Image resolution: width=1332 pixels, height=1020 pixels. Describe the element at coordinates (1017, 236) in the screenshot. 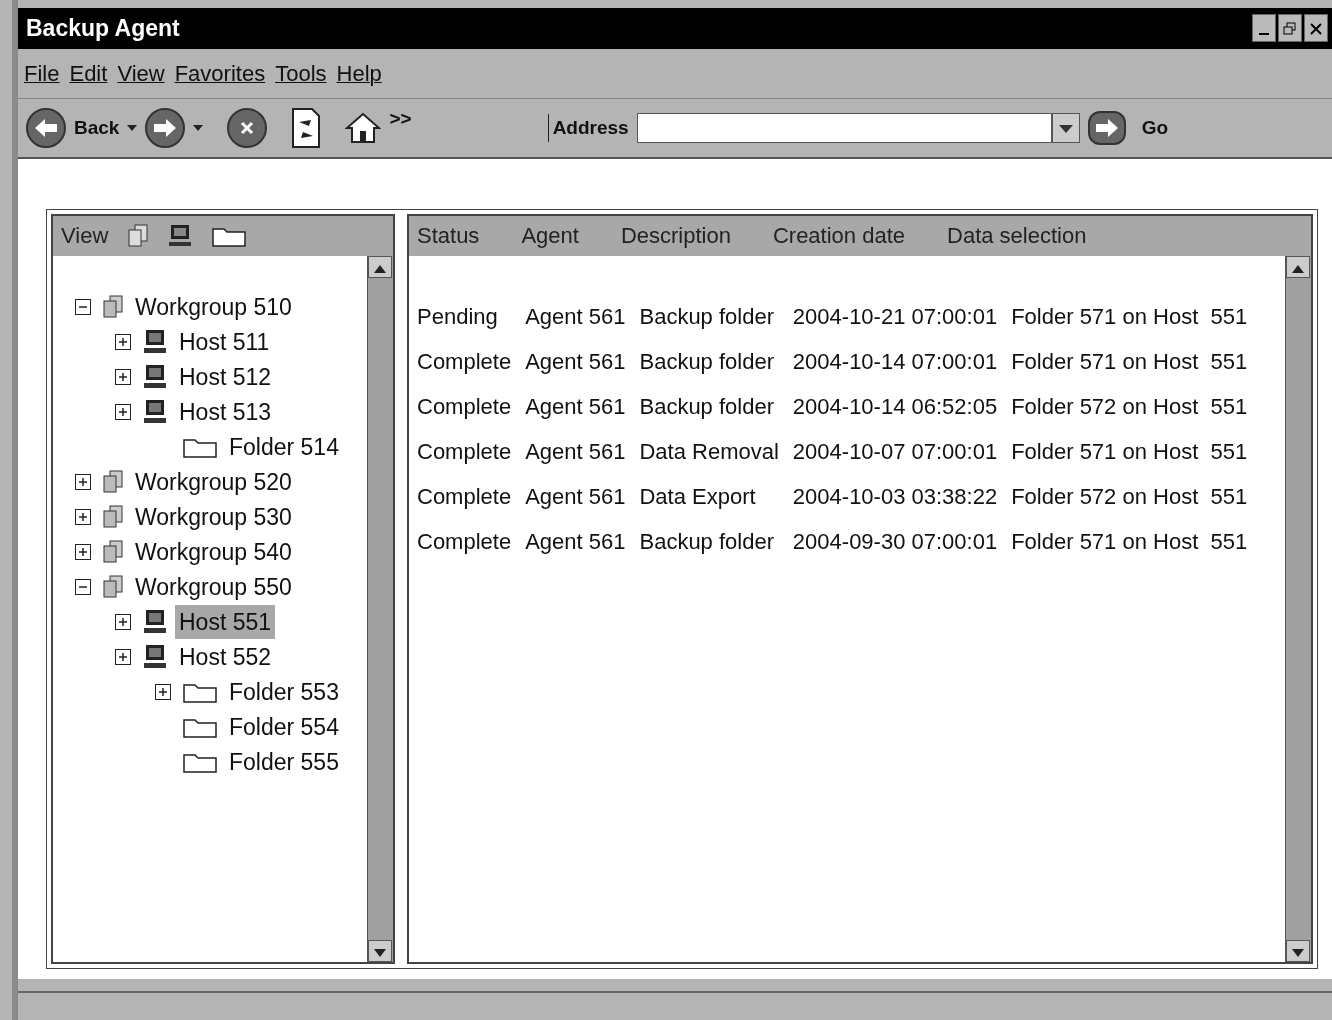

I see `column-header: Data selection` at that location.